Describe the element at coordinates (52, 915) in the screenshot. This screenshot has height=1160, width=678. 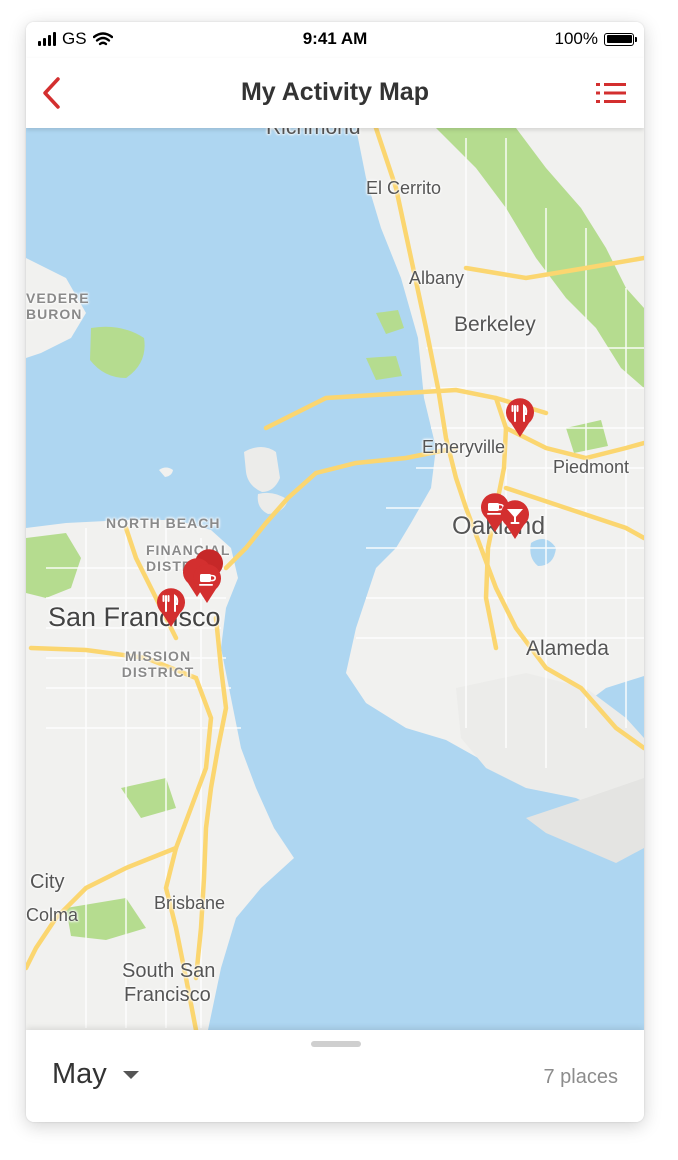
I see `label-colma: Colma` at that location.